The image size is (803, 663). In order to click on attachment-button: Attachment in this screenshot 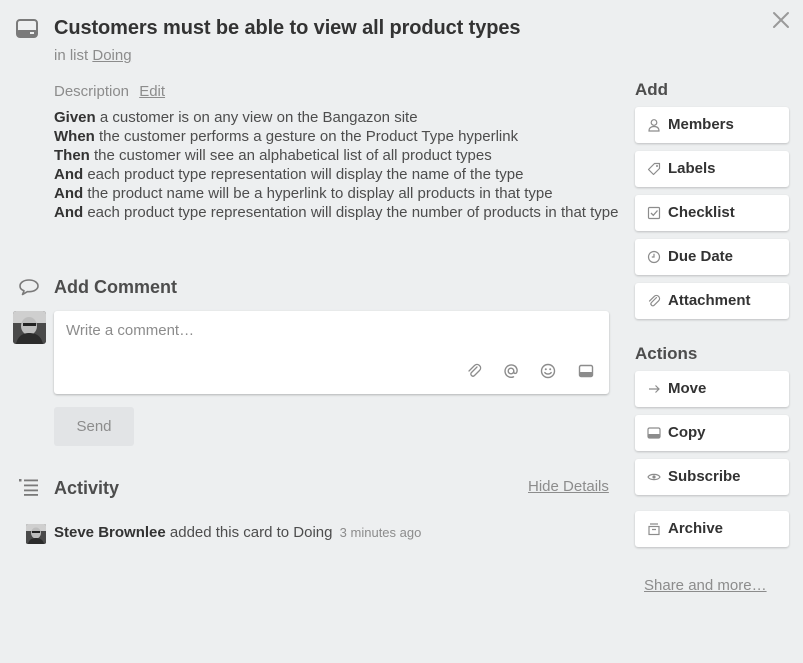, I will do `click(712, 301)`.